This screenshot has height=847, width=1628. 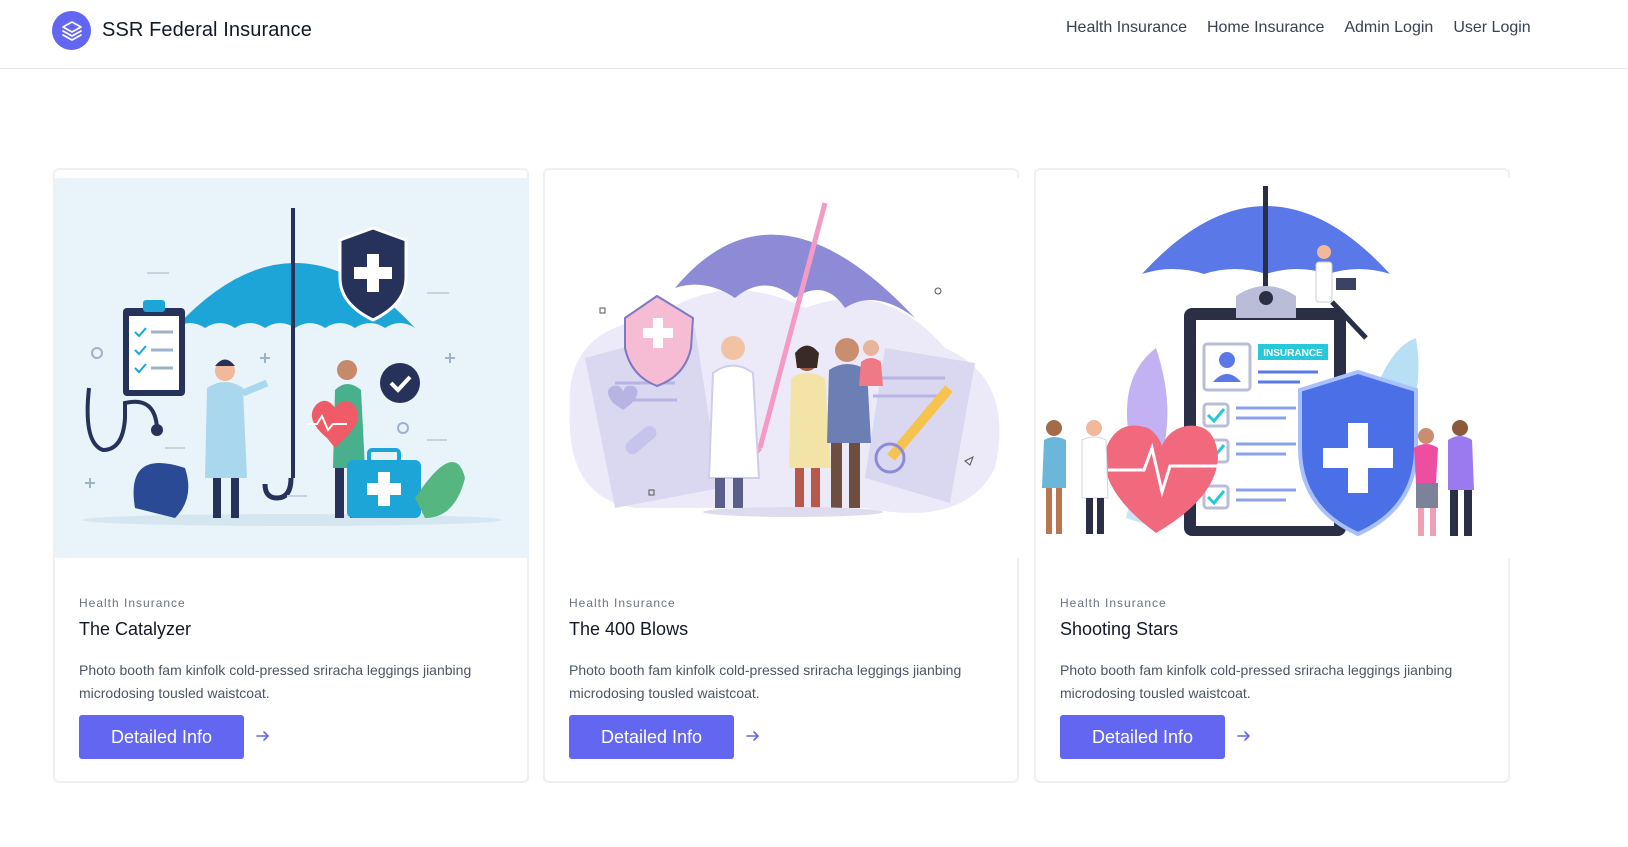 What do you see at coordinates (135, 629) in the screenshot?
I see `card-title: The Catalyzer` at bounding box center [135, 629].